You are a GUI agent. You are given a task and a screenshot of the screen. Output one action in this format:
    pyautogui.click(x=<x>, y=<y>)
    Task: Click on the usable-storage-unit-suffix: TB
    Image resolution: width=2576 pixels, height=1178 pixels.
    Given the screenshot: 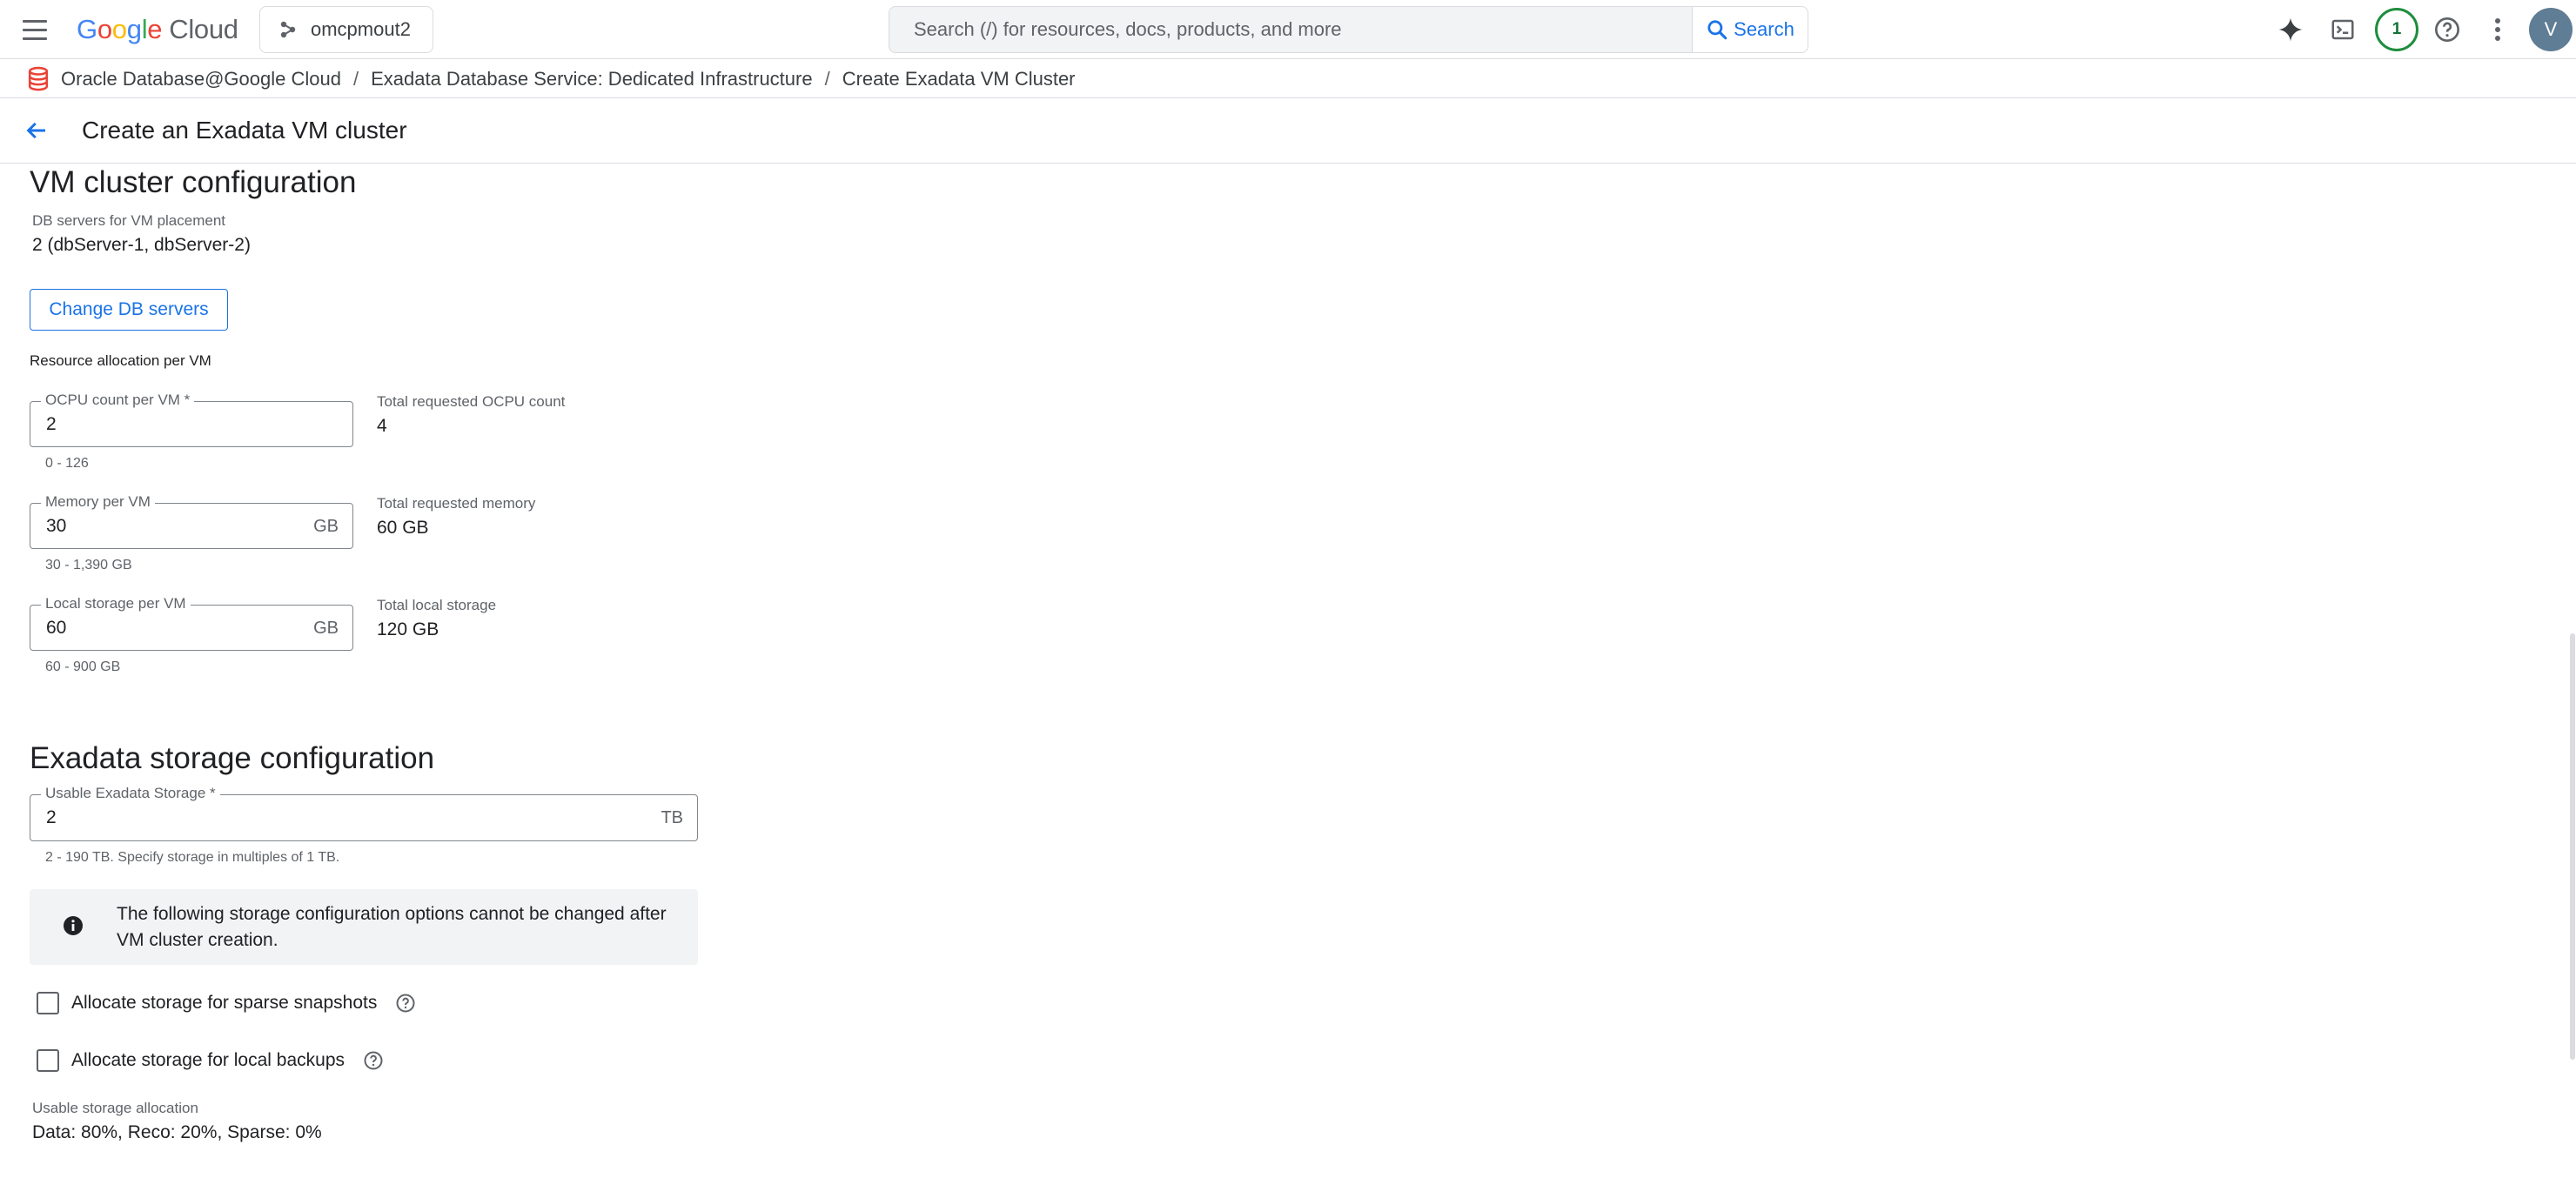 What is the action you would take?
    pyautogui.click(x=672, y=818)
    